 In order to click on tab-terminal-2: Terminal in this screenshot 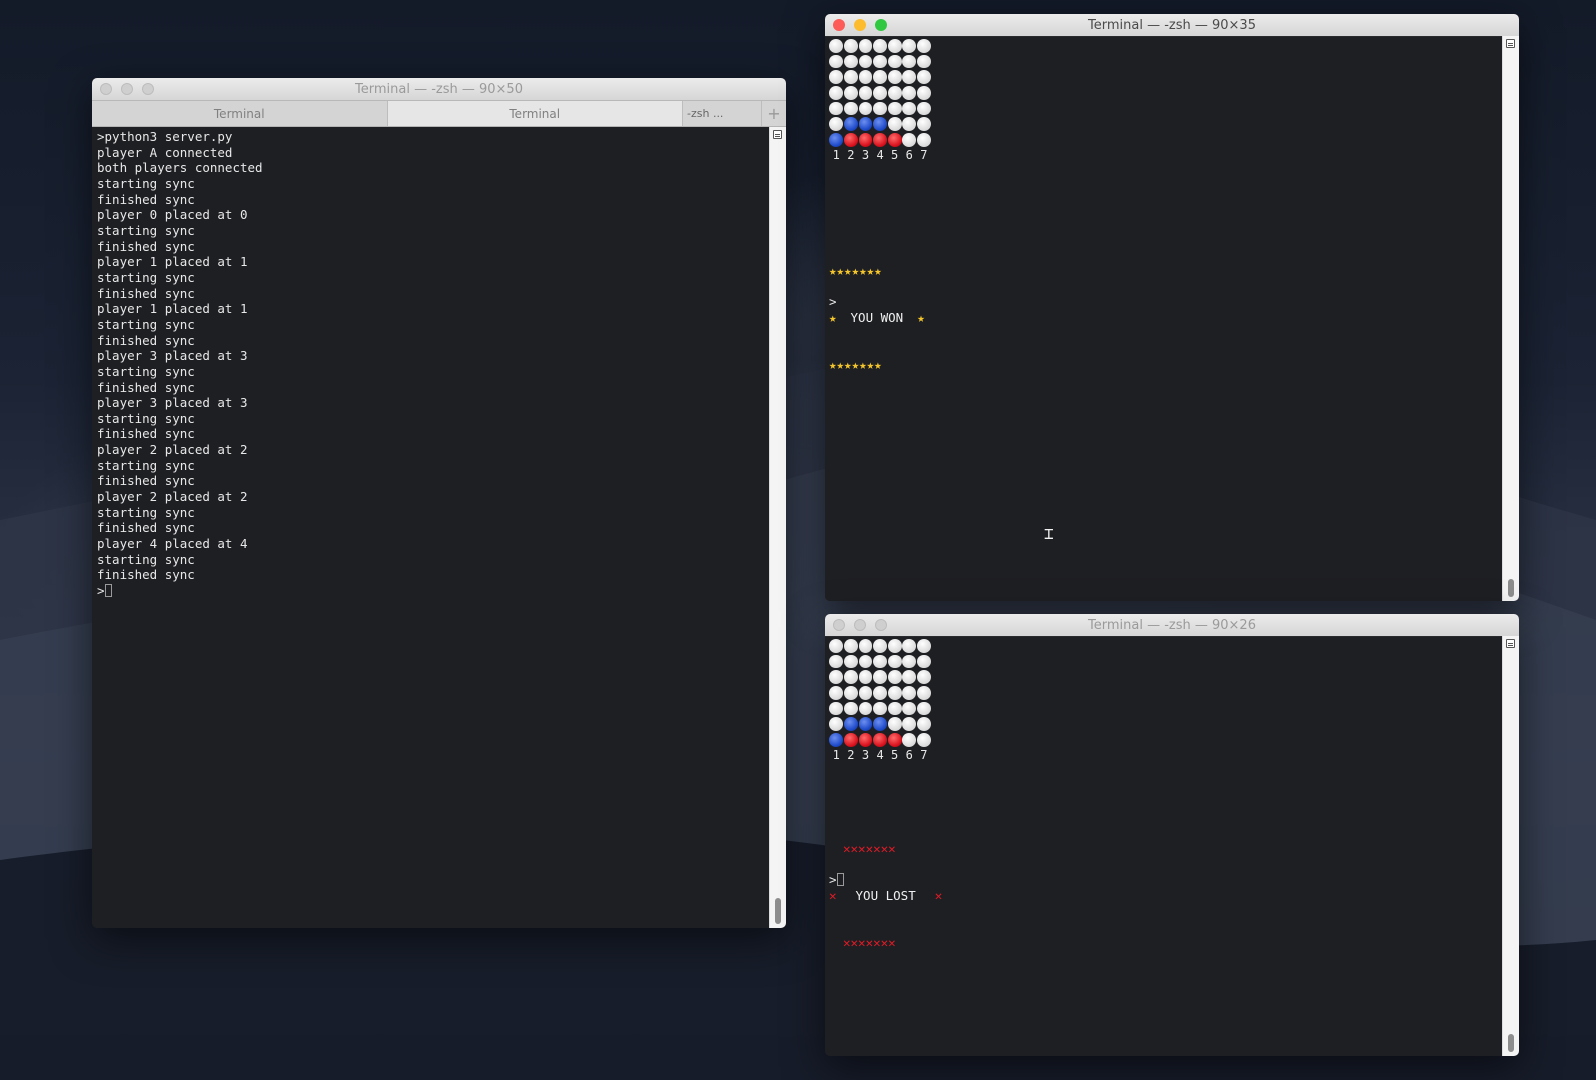, I will do `click(535, 113)`.